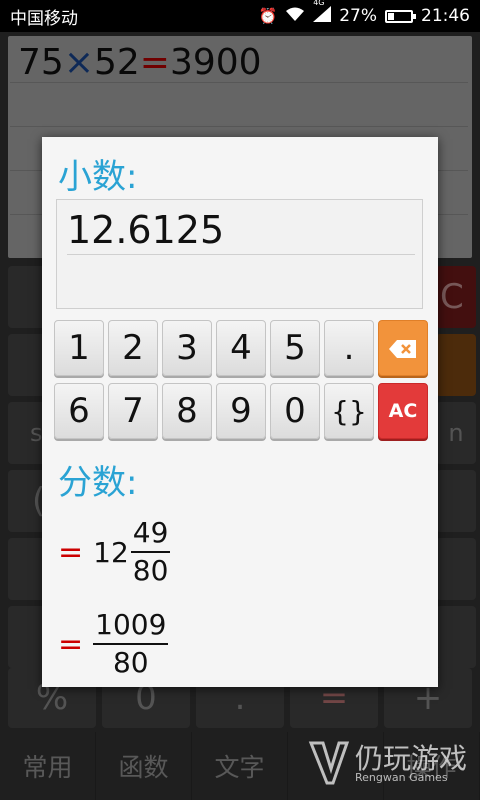 This screenshot has height=800, width=480. I want to click on improper-equals: =, so click(71, 644).